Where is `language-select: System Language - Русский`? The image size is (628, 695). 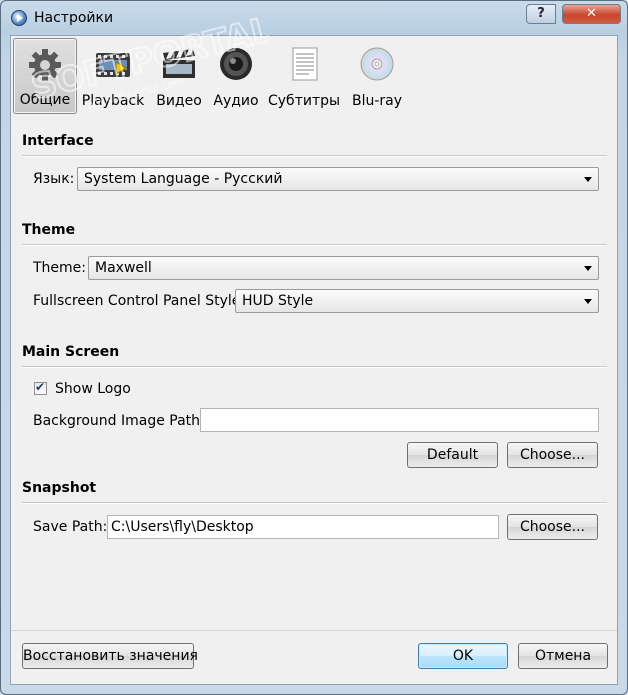 language-select: System Language - Русский is located at coordinates (338, 179).